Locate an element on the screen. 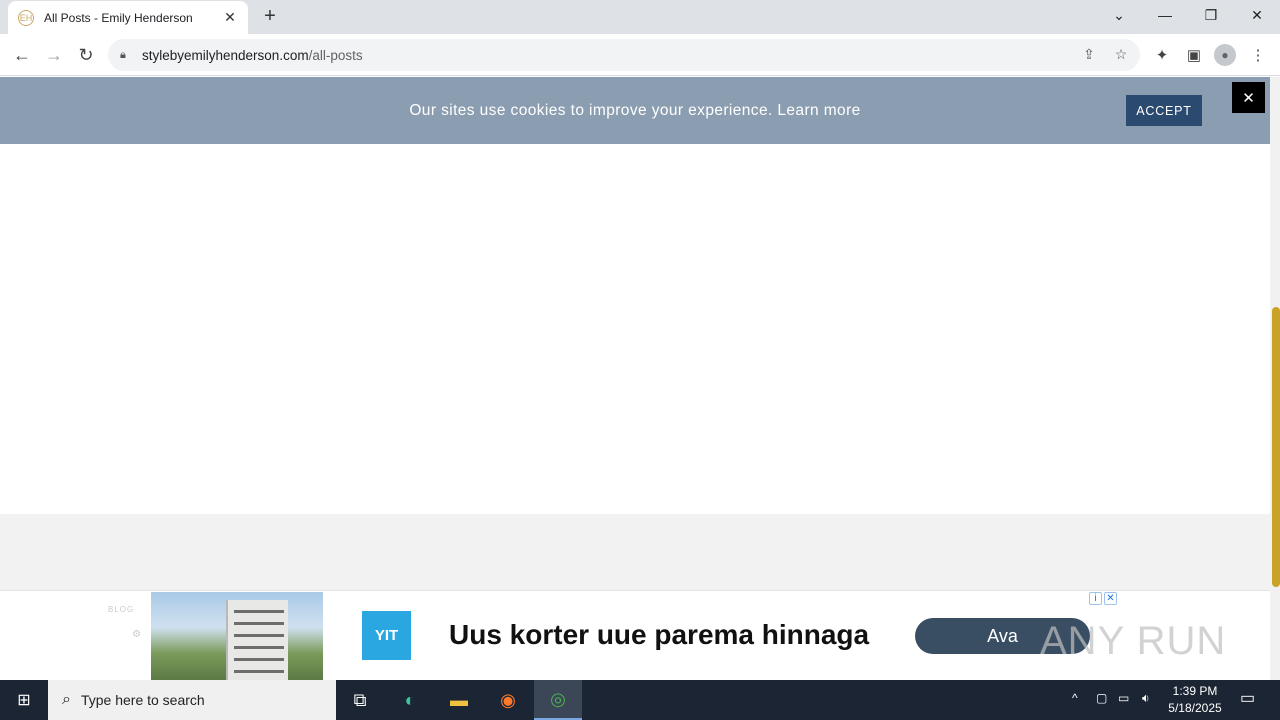  ad-image is located at coordinates (237, 636).